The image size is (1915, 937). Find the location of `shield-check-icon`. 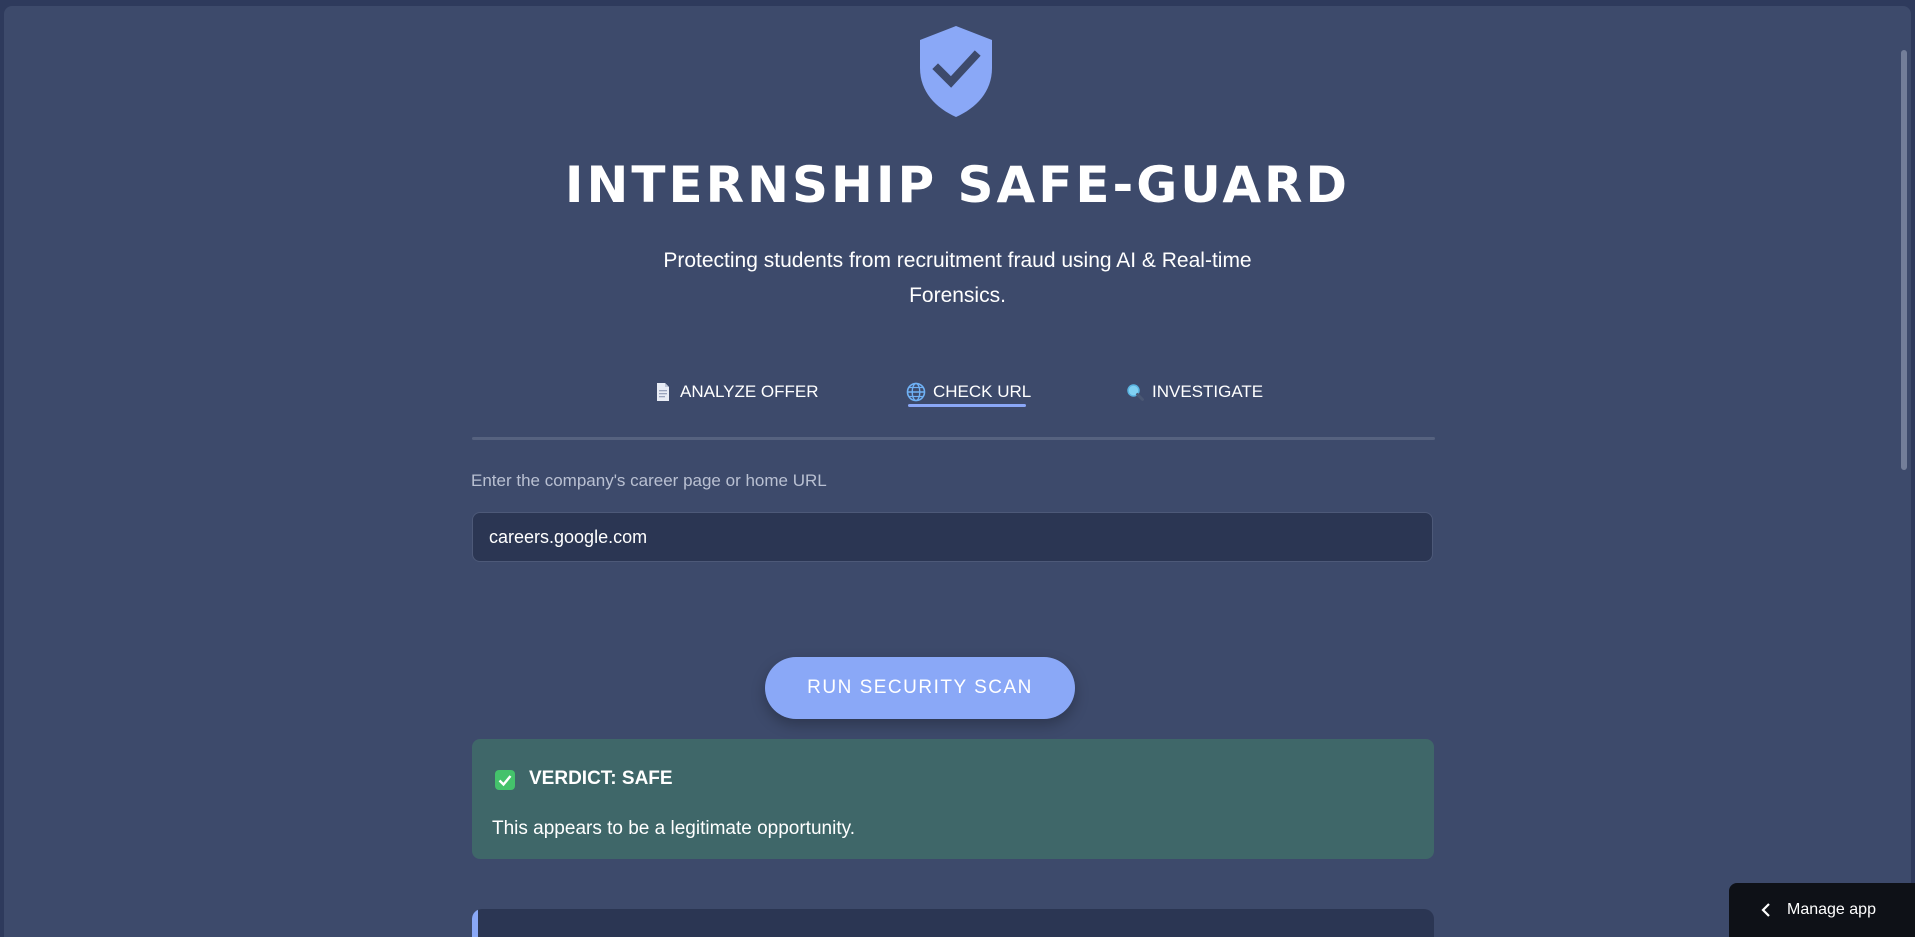

shield-check-icon is located at coordinates (956, 71).